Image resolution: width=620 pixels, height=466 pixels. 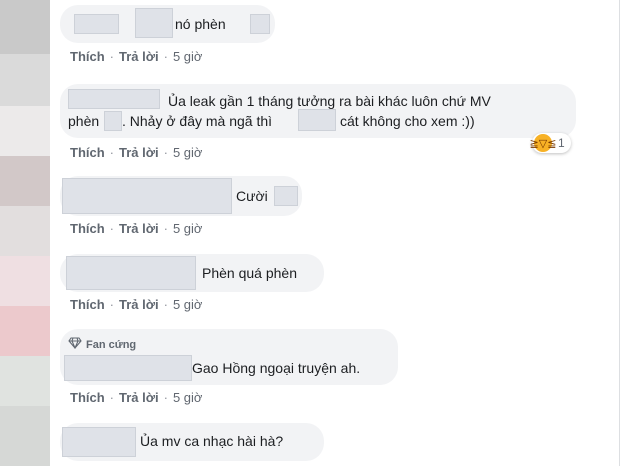 I want to click on comment-text: Gao Hồng ngoại truyện ah., so click(x=276, y=368).